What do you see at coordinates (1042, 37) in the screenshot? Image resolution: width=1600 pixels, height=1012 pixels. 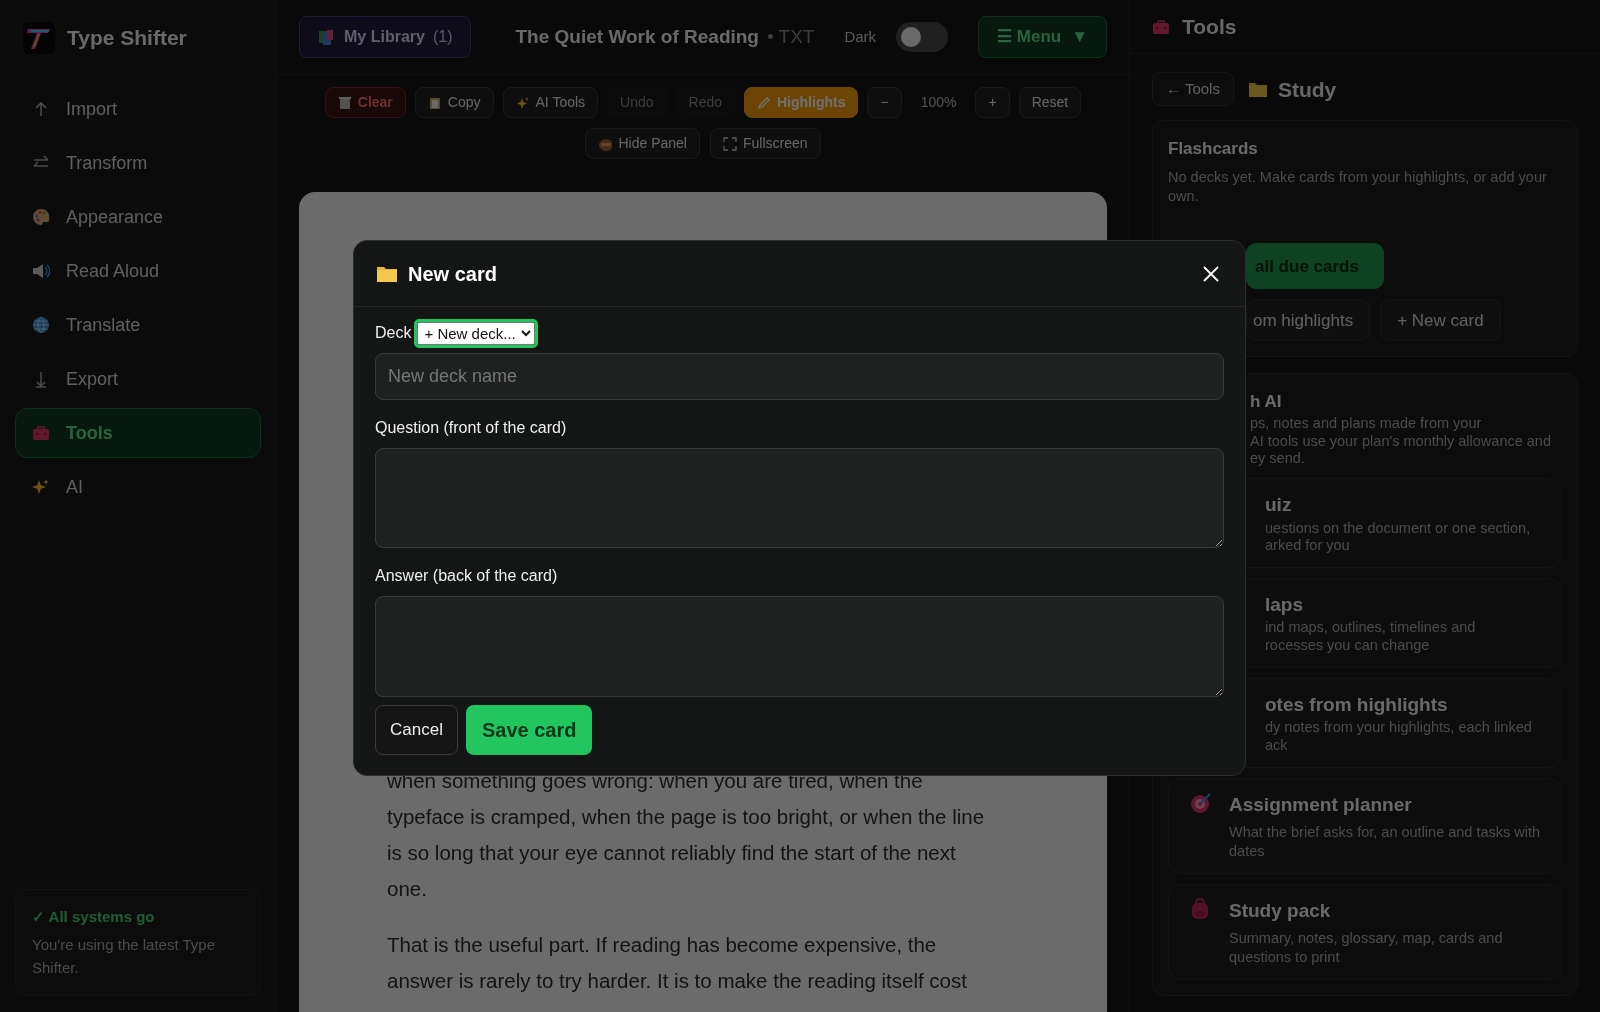 I see `menu-button: ☰ Menu ▼` at bounding box center [1042, 37].